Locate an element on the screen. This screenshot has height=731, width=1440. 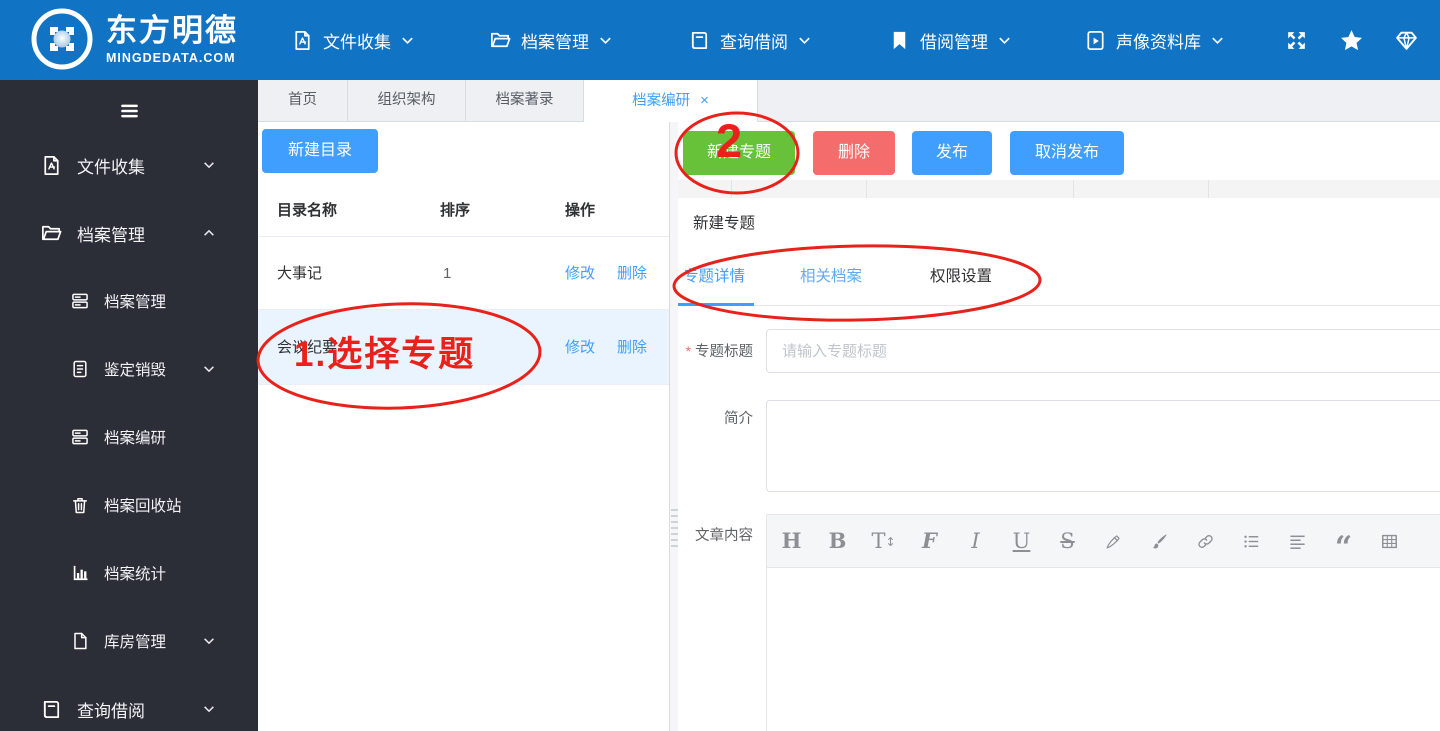
sidebar-item-label: 档案回收站 is located at coordinates (143, 506).